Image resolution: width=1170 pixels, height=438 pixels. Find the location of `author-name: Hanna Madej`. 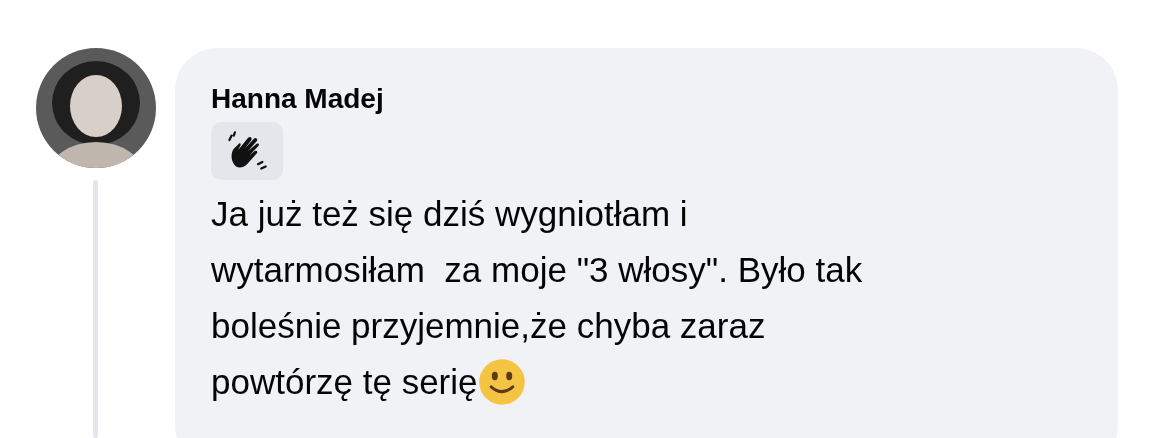

author-name: Hanna Madej is located at coordinates (297, 99).